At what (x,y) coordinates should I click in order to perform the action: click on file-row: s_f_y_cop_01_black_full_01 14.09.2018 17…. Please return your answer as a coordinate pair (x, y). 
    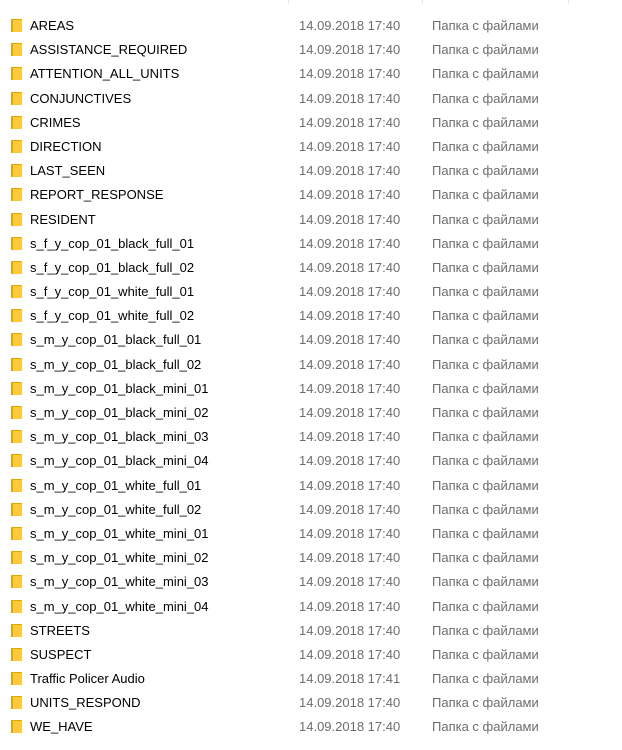
    Looking at the image, I should click on (311, 245).